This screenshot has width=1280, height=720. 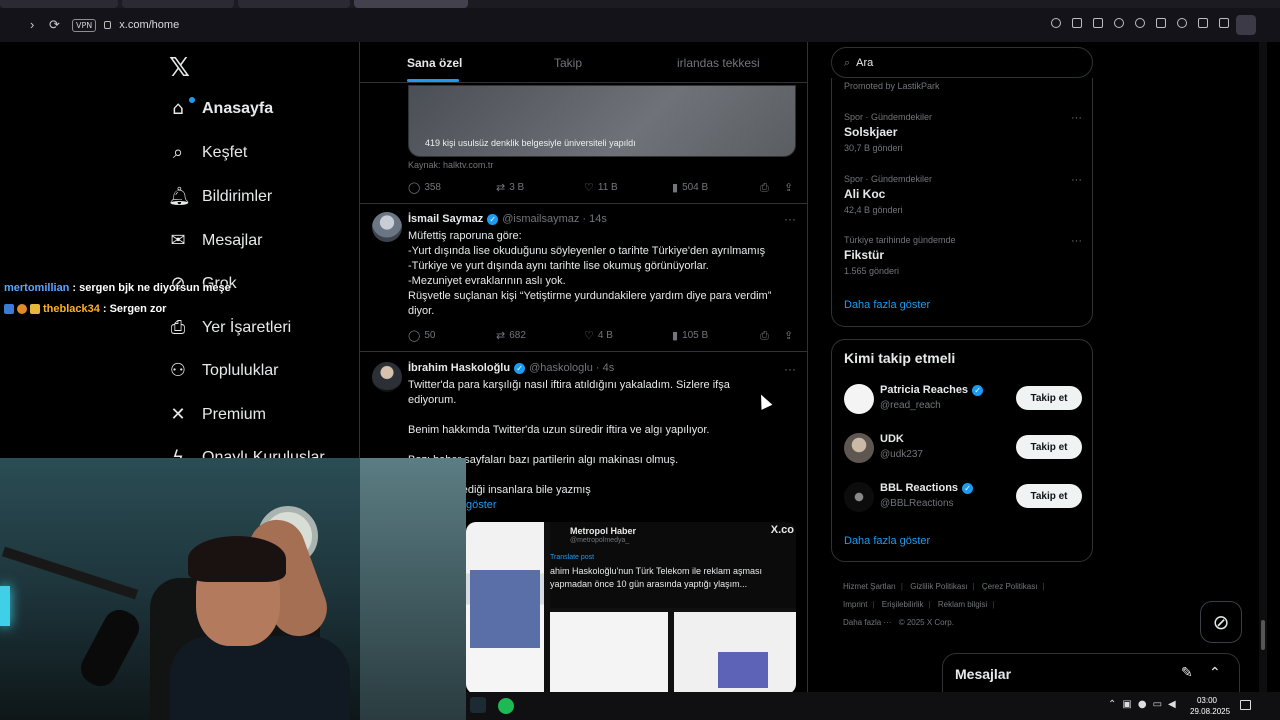 What do you see at coordinates (864, 63) in the screenshot?
I see `search-placeholder: Ara` at bounding box center [864, 63].